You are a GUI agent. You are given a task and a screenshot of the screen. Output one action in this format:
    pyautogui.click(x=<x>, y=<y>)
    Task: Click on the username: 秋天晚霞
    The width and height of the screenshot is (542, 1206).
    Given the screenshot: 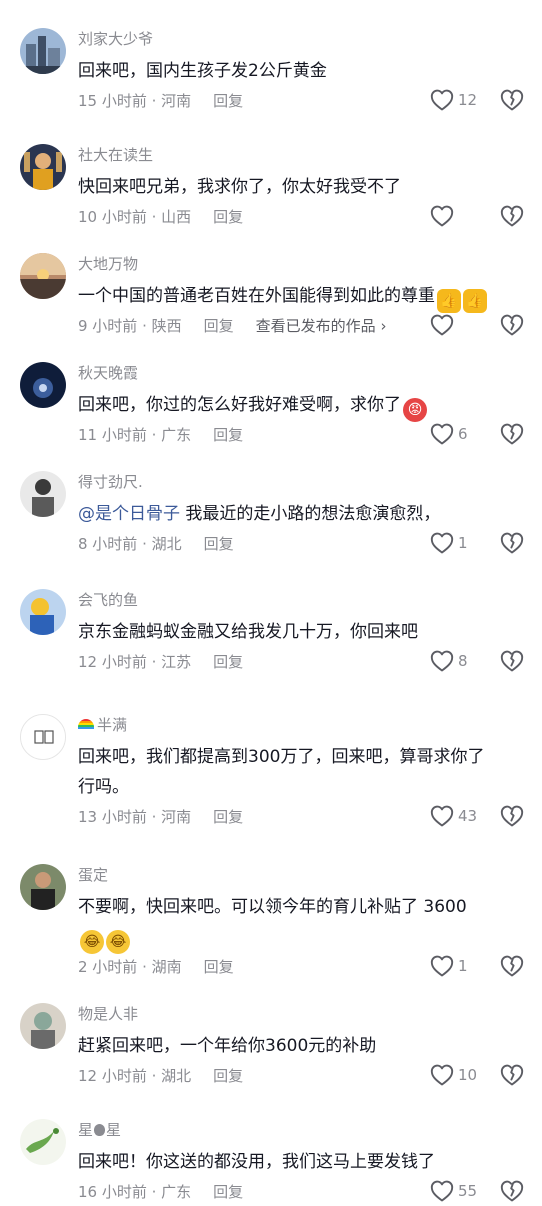 What is the action you would take?
    pyautogui.click(x=108, y=373)
    